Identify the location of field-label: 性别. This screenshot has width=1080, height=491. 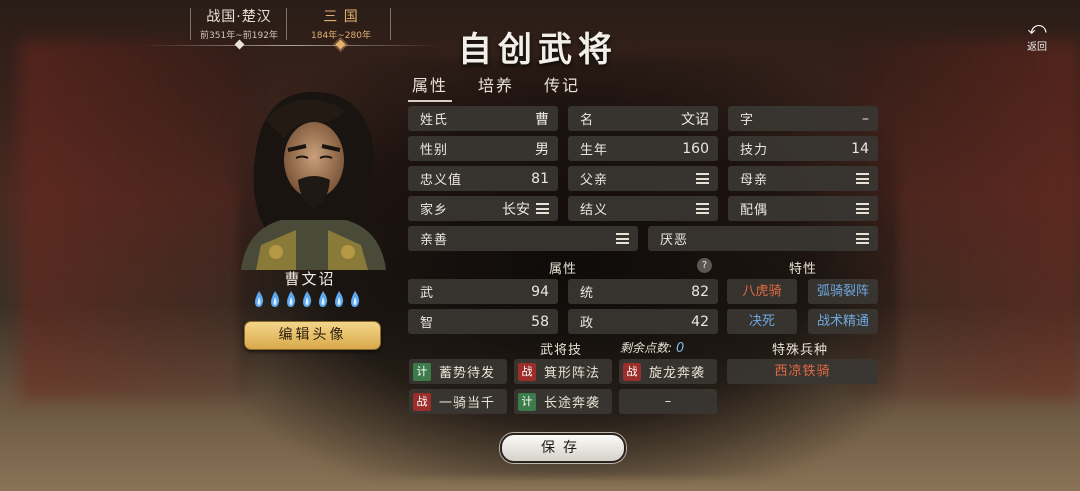
(434, 150).